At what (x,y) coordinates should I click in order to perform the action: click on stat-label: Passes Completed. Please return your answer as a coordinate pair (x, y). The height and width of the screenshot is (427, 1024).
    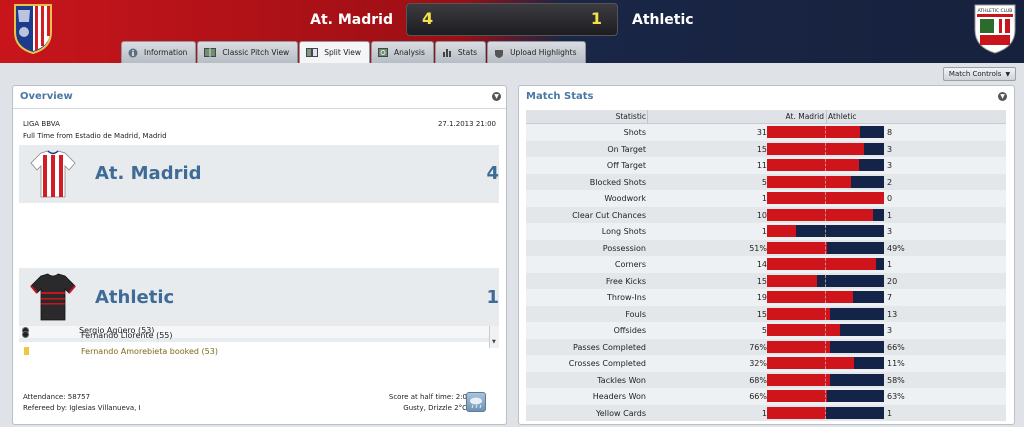
    Looking at the image, I should click on (609, 347).